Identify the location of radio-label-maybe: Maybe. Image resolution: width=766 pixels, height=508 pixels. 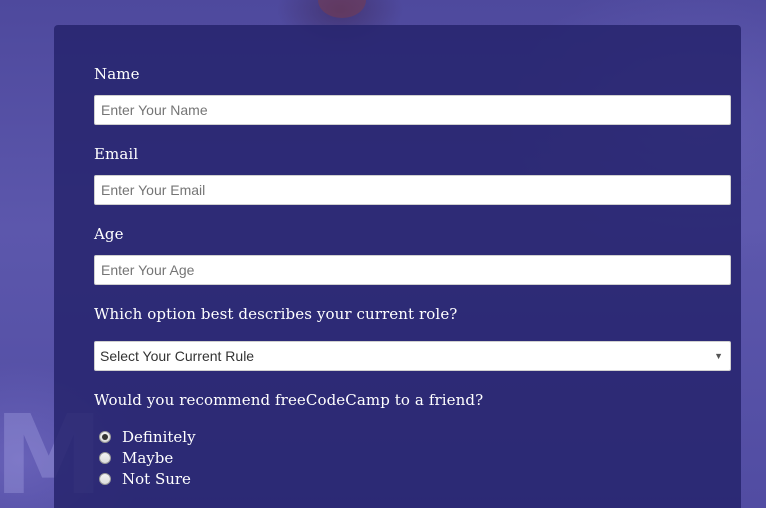
(148, 458).